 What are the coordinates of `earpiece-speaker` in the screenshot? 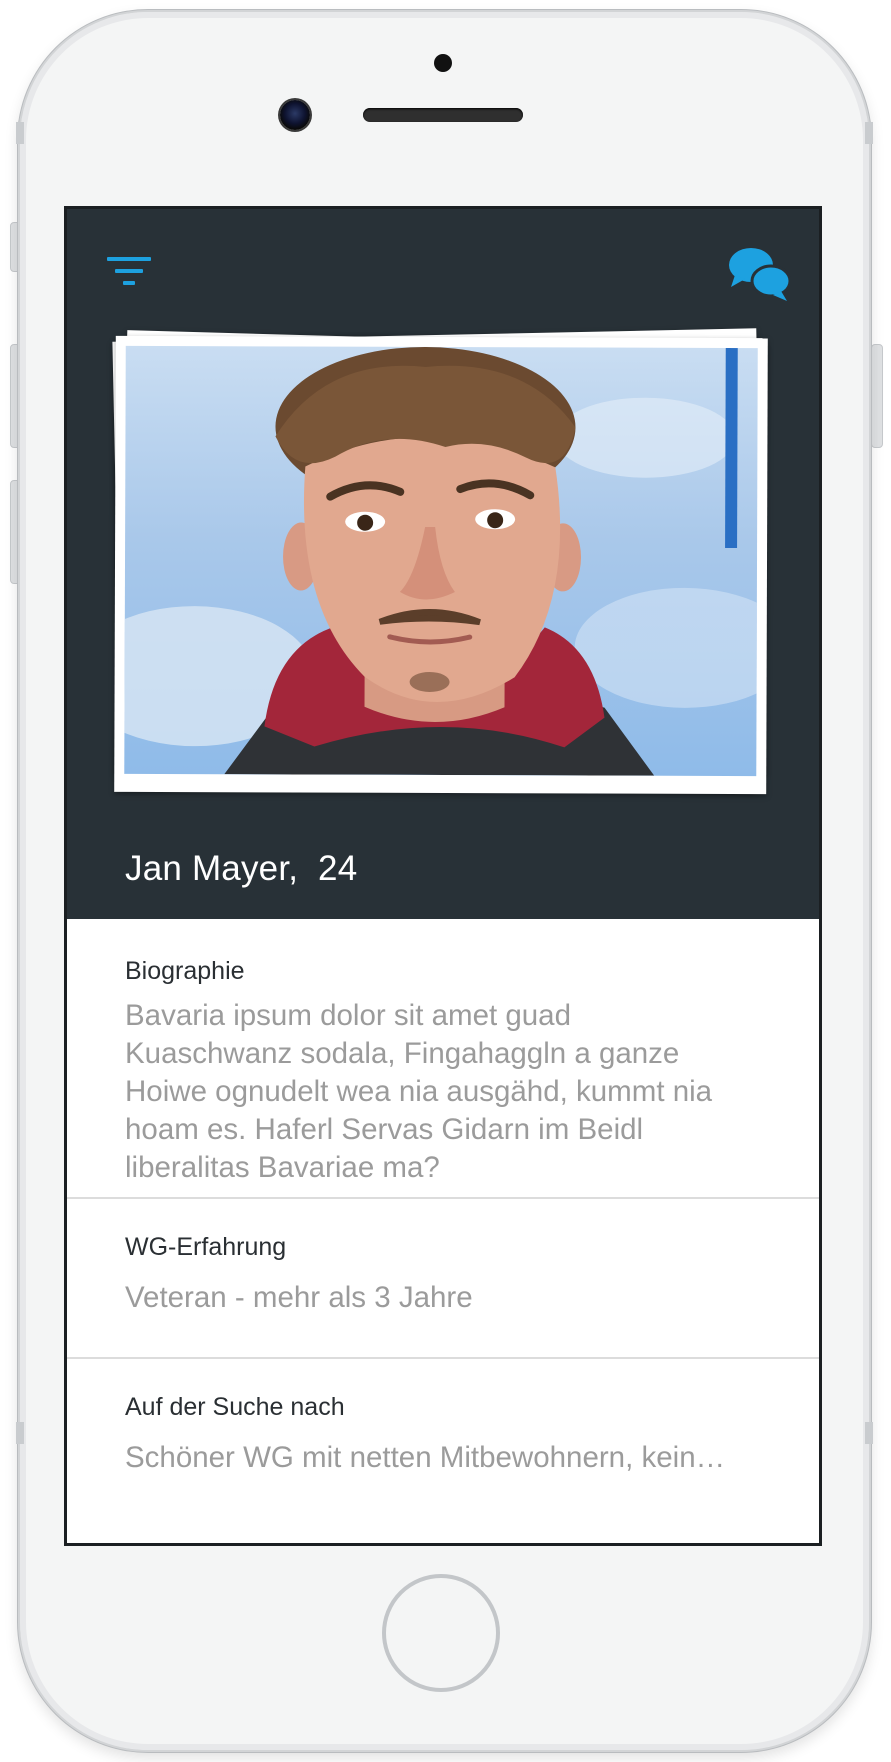 It's located at (443, 115).